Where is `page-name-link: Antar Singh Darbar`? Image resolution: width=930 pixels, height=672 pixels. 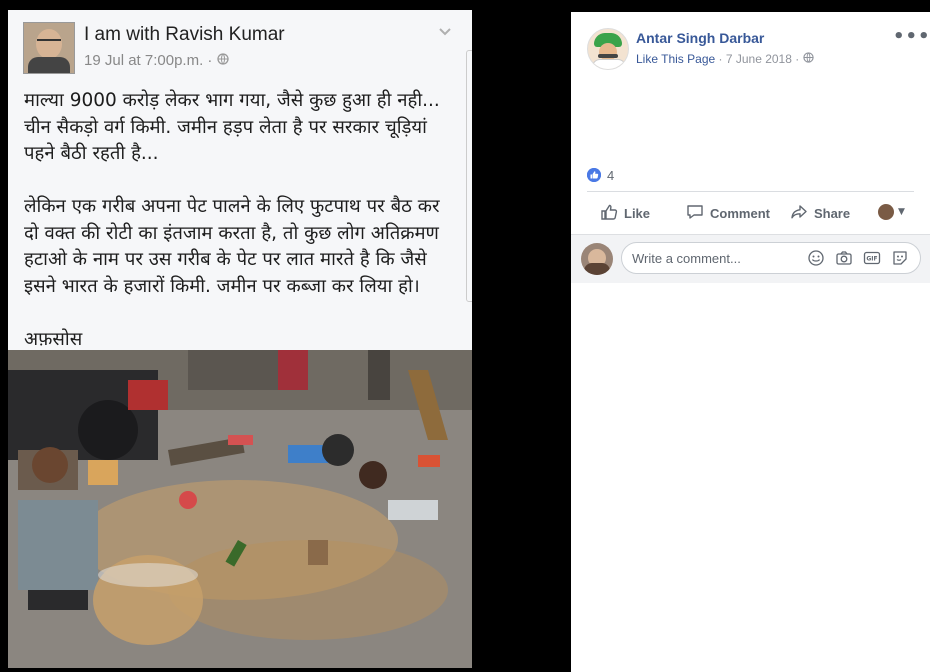 page-name-link: Antar Singh Darbar is located at coordinates (700, 38).